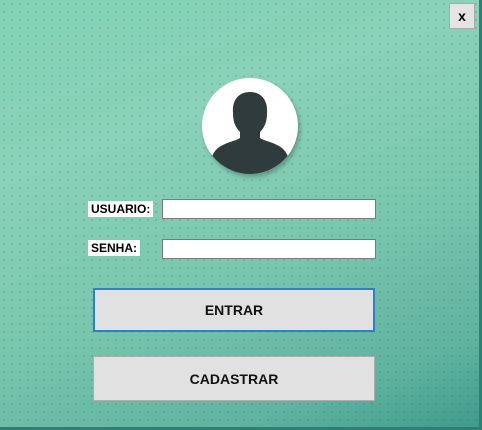  I want to click on enter-button: ENTRAR, so click(234, 310).